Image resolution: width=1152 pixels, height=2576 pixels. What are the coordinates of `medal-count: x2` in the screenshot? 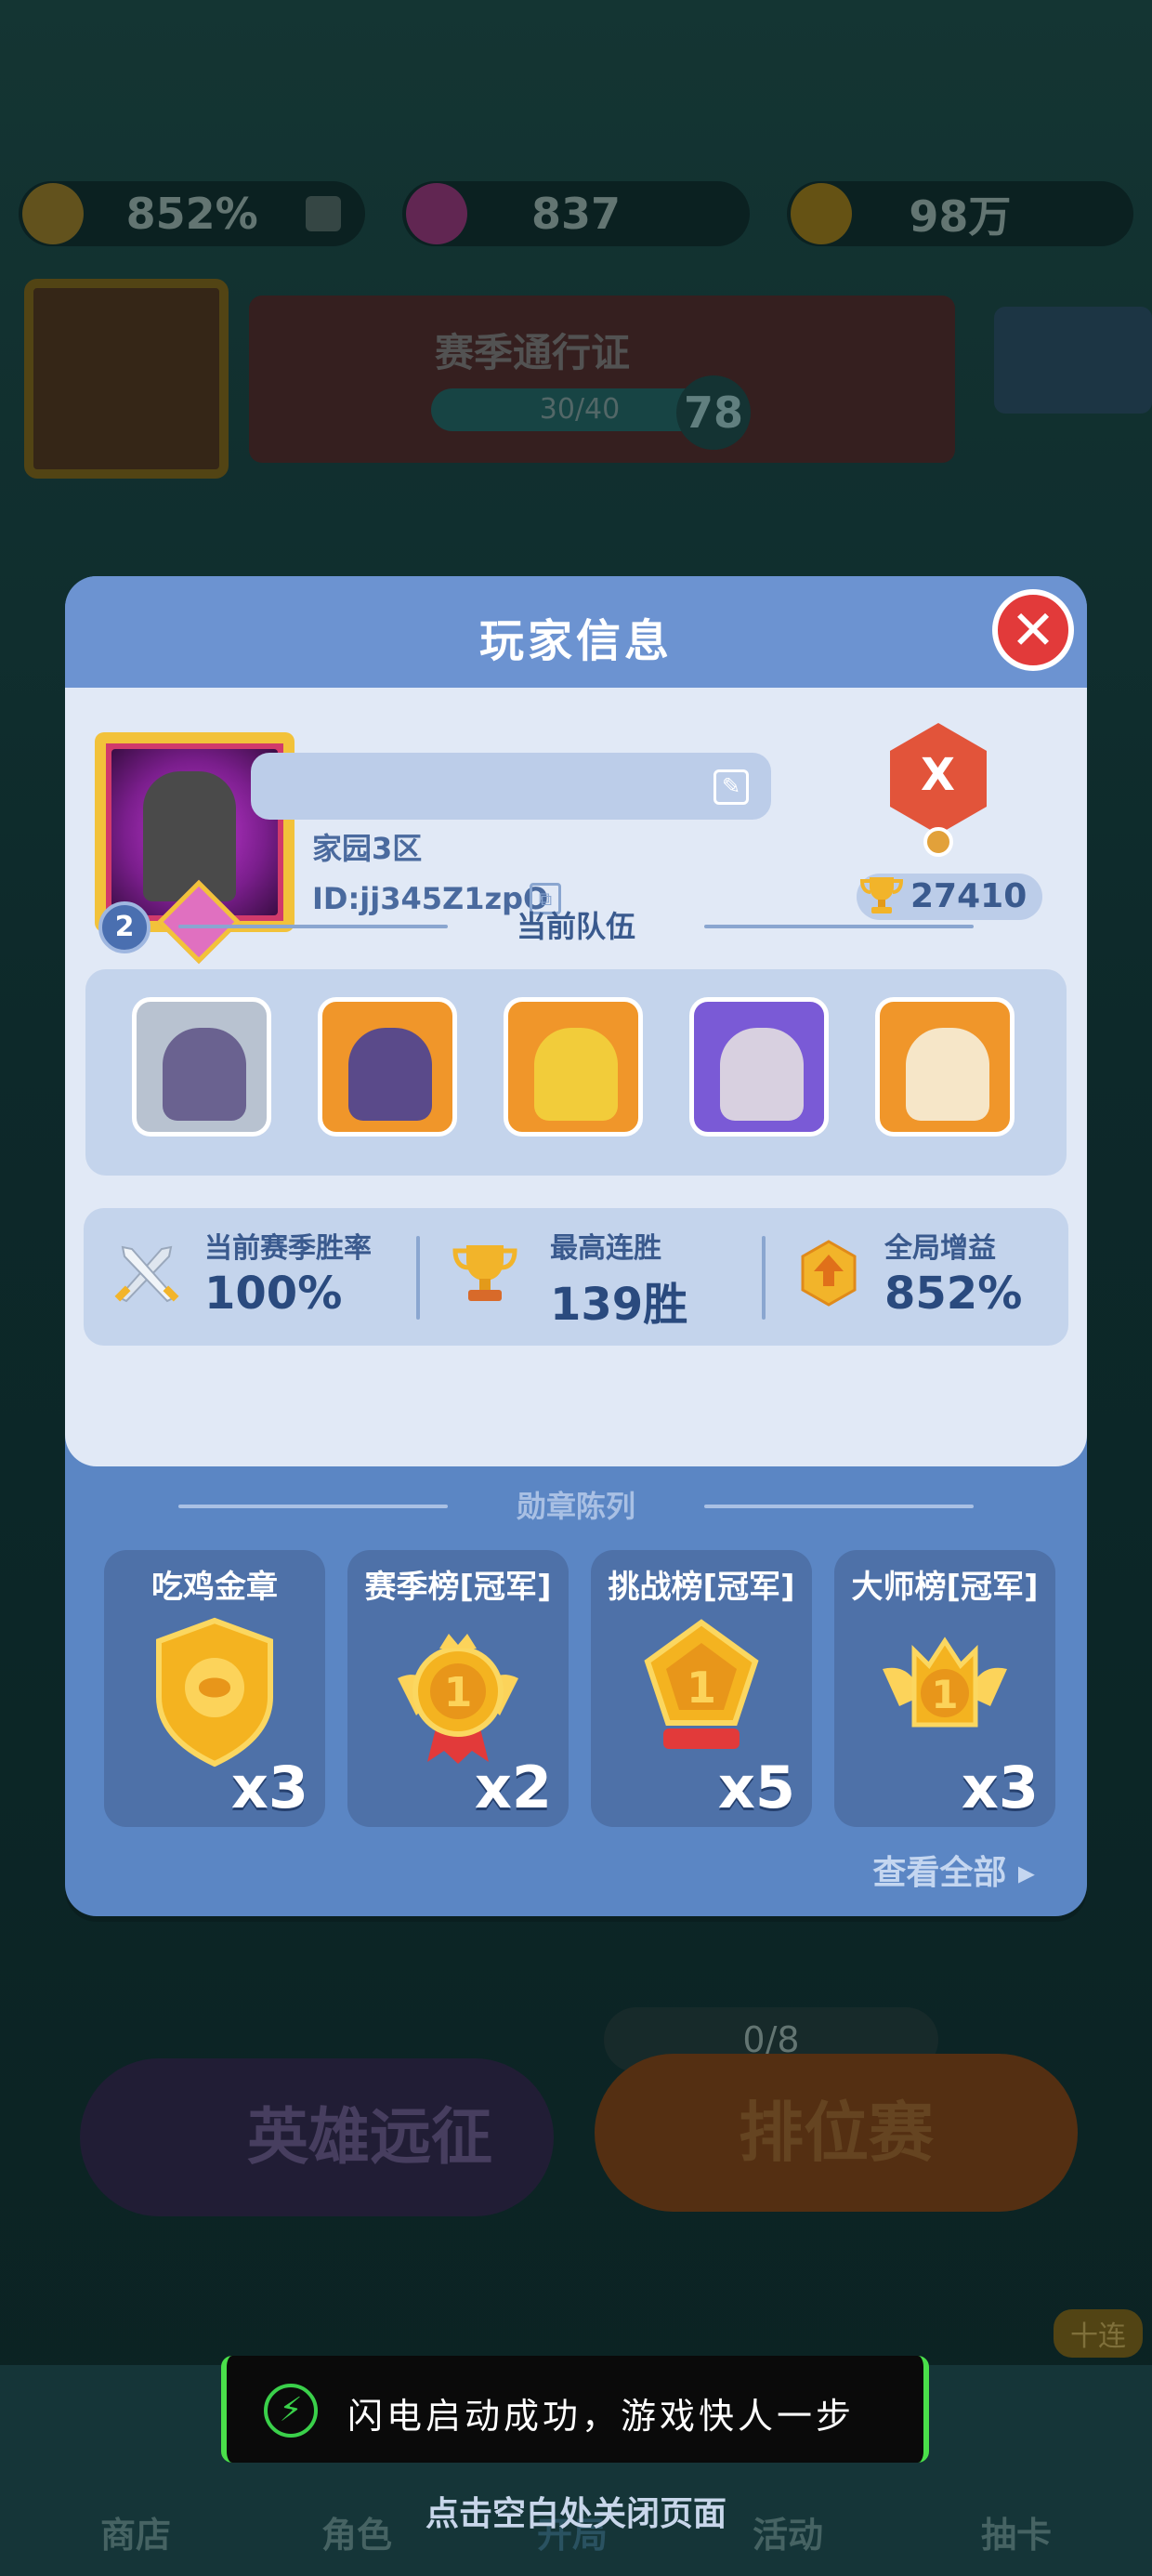 It's located at (513, 1787).